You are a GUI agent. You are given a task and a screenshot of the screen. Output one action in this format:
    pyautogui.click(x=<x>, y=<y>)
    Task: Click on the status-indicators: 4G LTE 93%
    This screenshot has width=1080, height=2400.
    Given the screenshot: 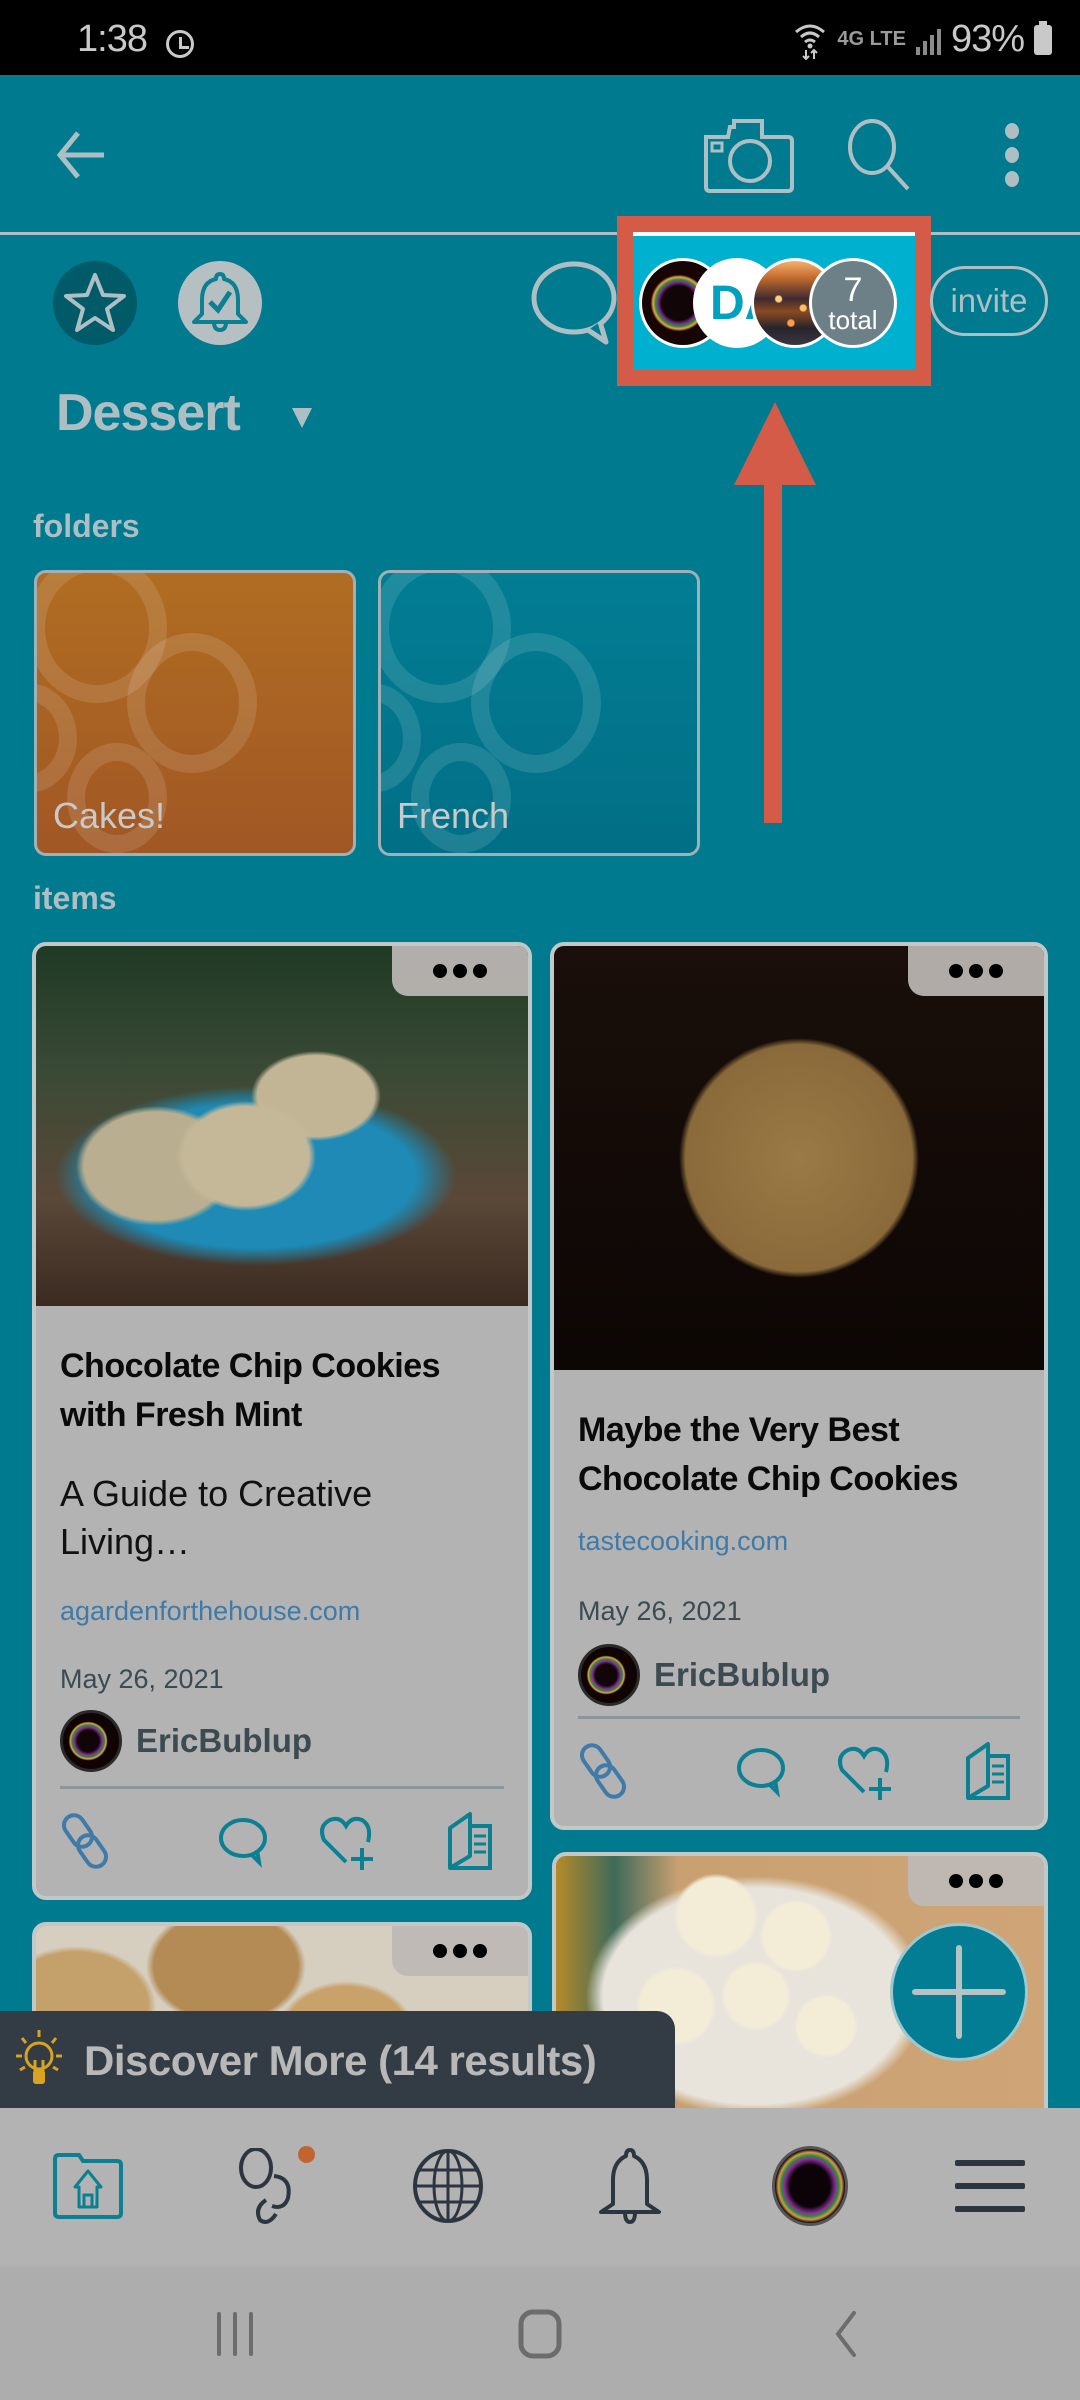 What is the action you would take?
    pyautogui.click(x=922, y=39)
    